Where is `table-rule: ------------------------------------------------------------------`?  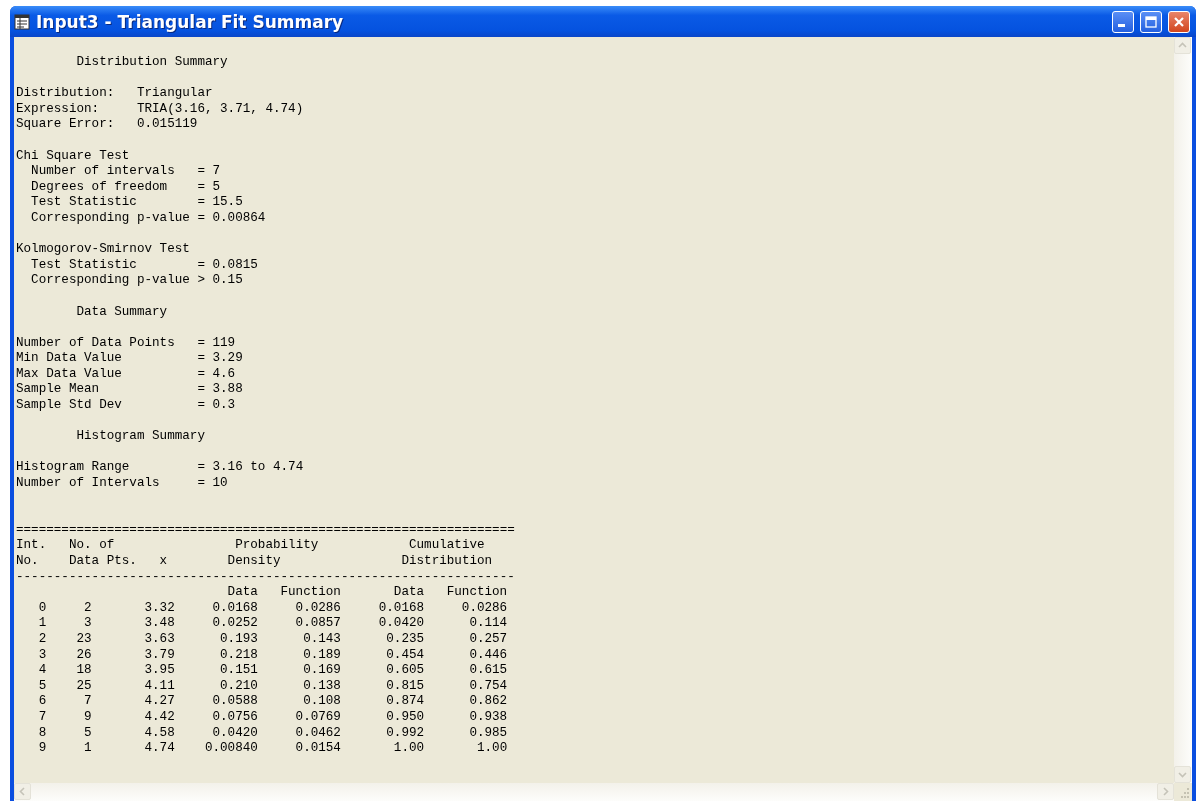 table-rule: ------------------------------------------------------------------ is located at coordinates (266, 577).